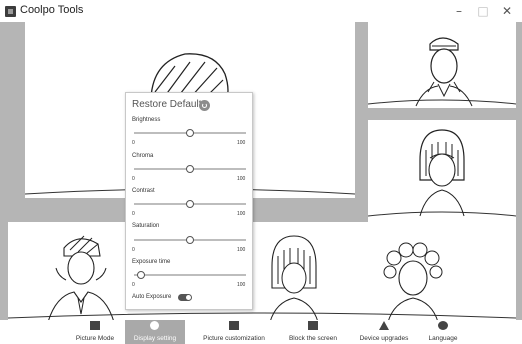 Image resolution: width=522 pixels, height=344 pixels. Describe the element at coordinates (167, 104) in the screenshot. I see `restore-default-label: Restore Default` at that location.